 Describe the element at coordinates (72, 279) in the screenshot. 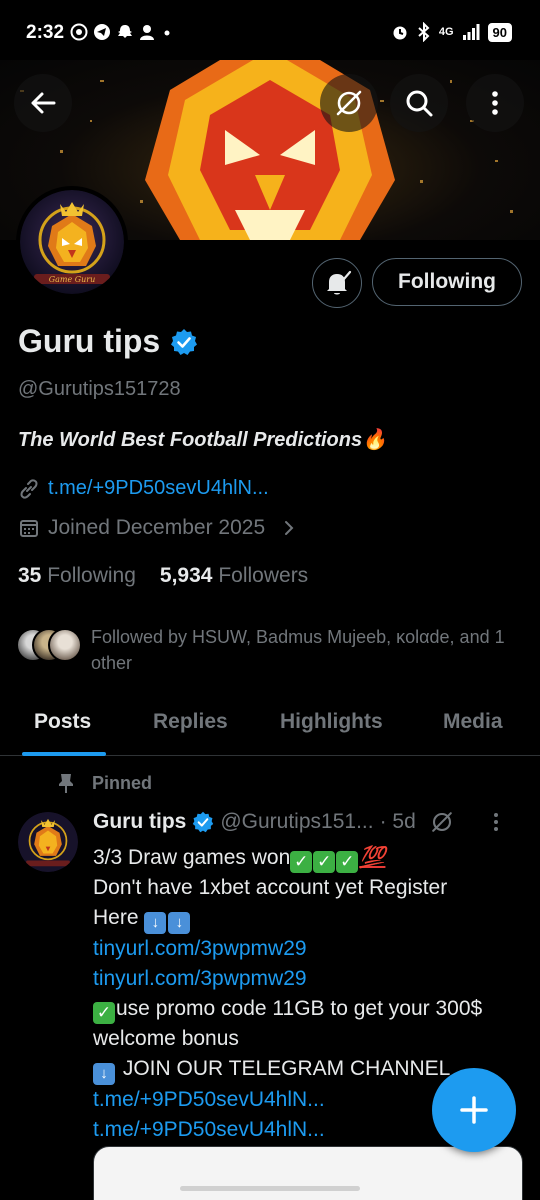

I see `avatar-text: Game Guru` at that location.